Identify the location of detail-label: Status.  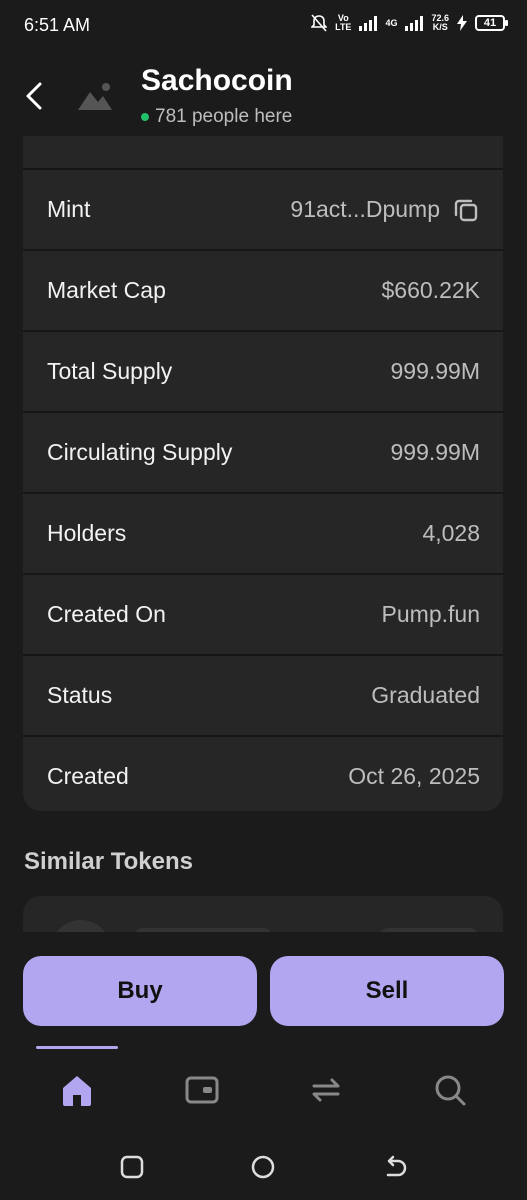
(80, 695).